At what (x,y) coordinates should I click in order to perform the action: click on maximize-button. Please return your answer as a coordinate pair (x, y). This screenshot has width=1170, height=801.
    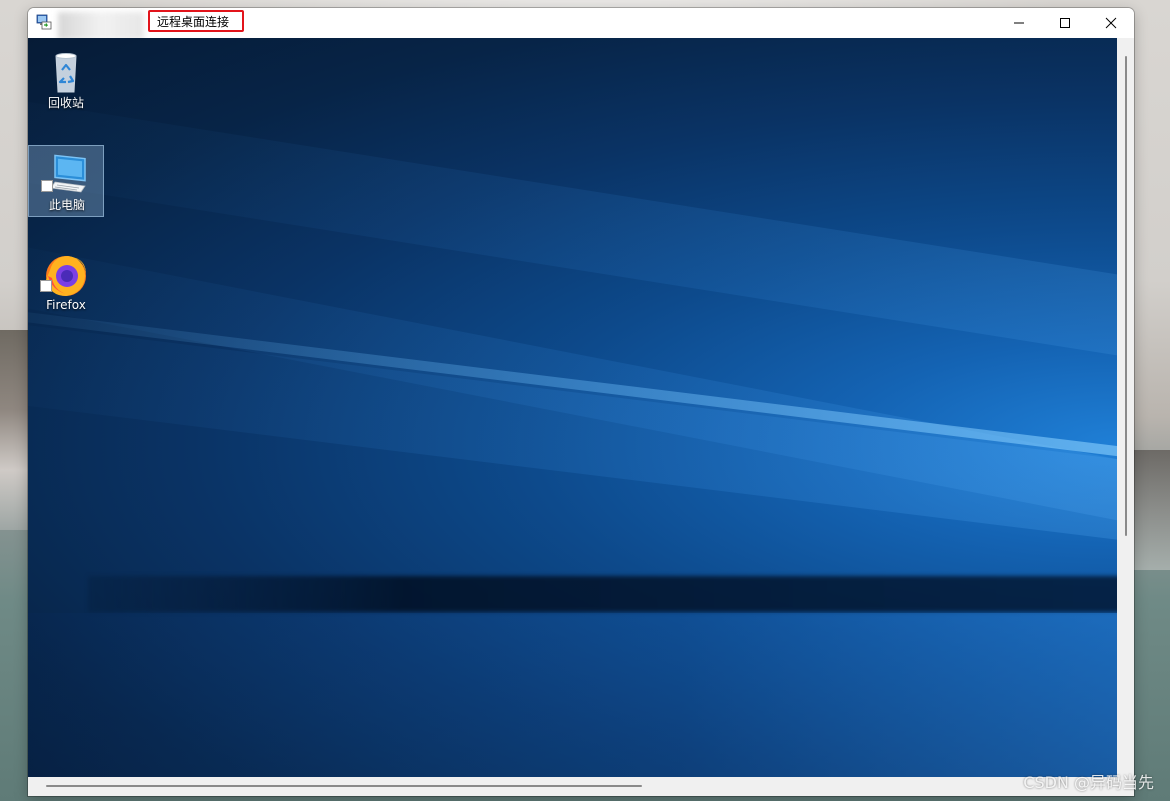
    Looking at the image, I should click on (1065, 23).